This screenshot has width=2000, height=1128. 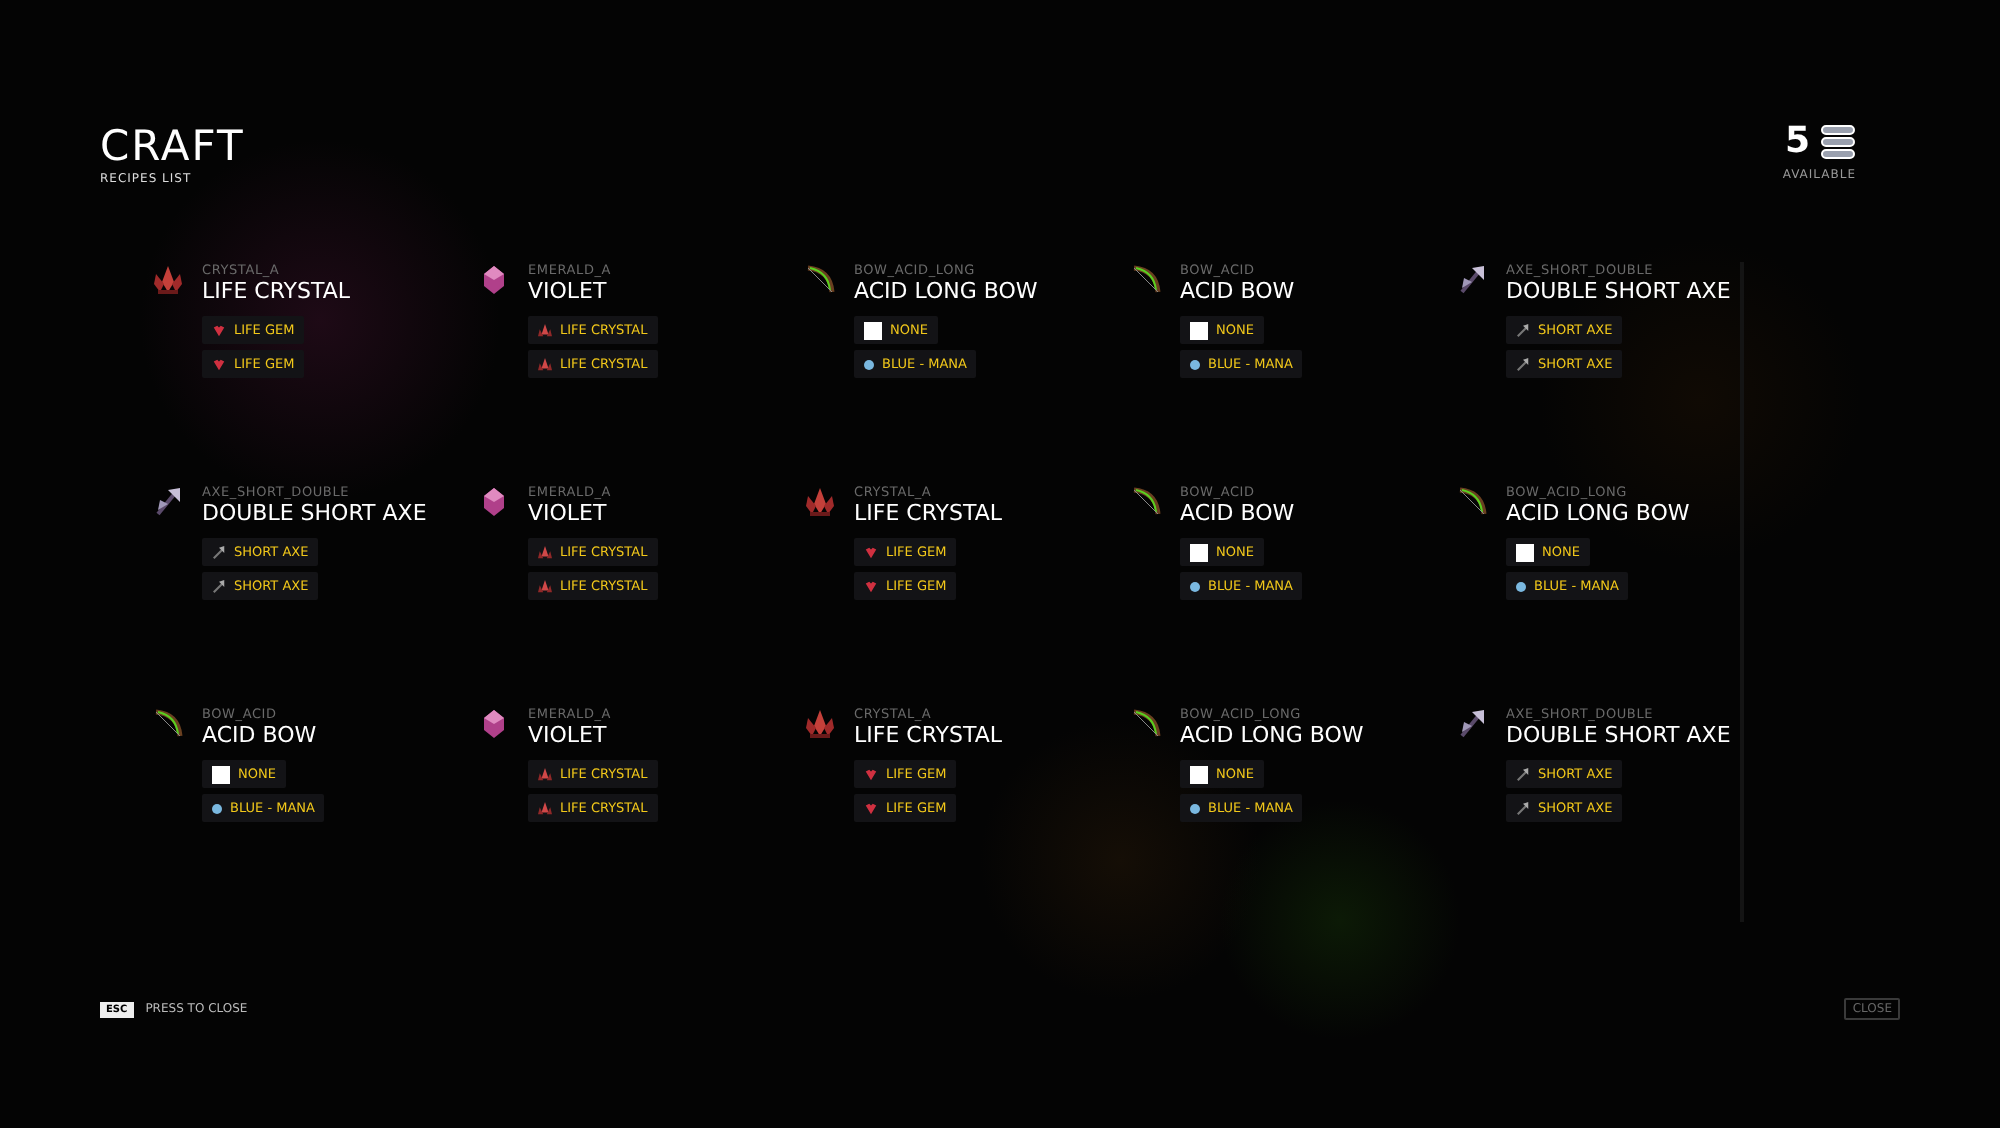 What do you see at coordinates (172, 146) in the screenshot?
I see `page-title: CRAFT` at bounding box center [172, 146].